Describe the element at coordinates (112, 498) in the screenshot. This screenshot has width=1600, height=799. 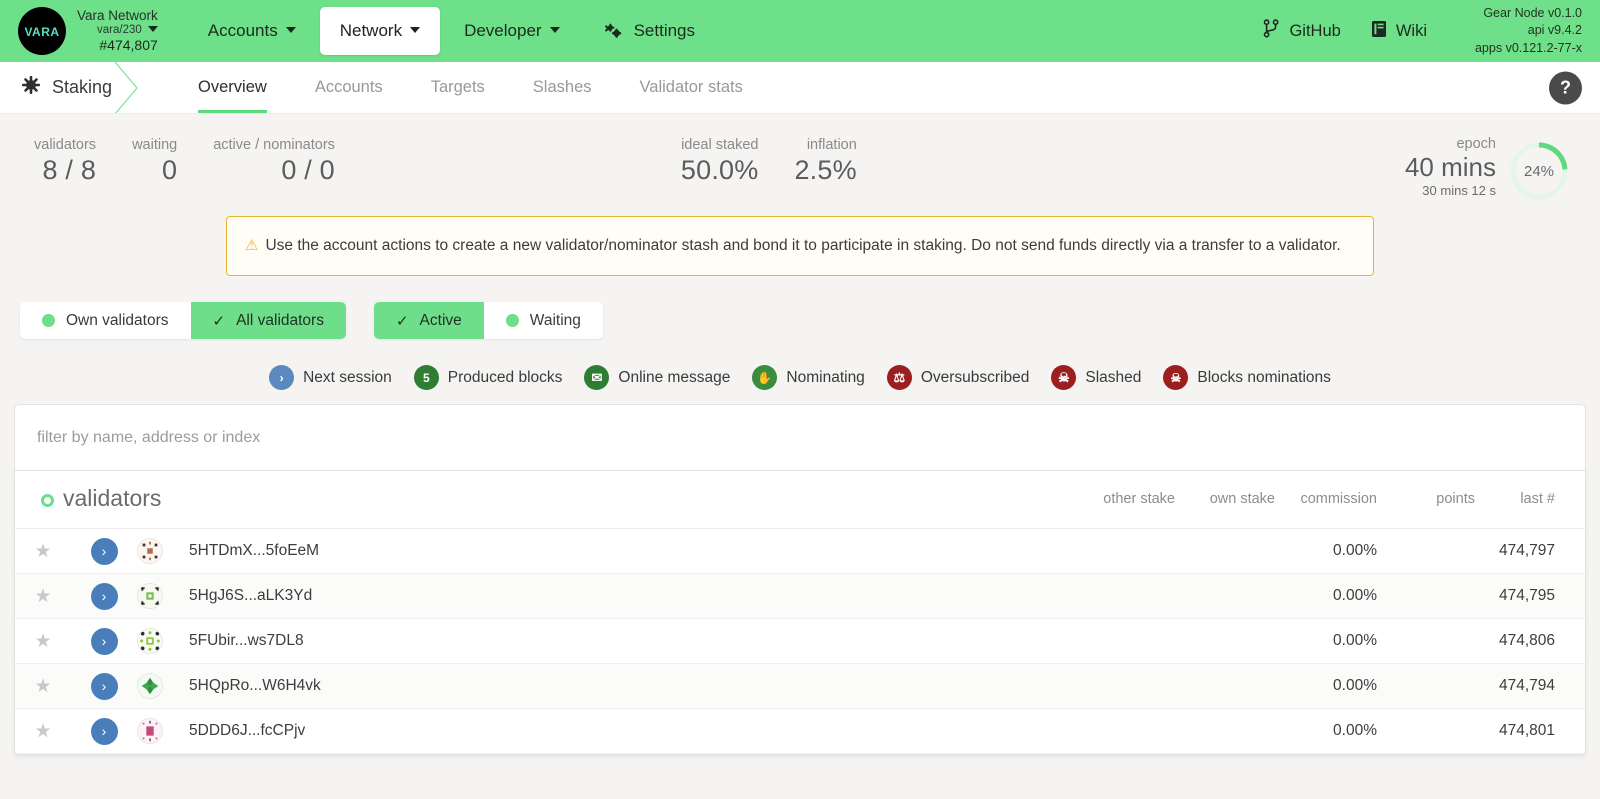
I see `table-title: validators` at that location.